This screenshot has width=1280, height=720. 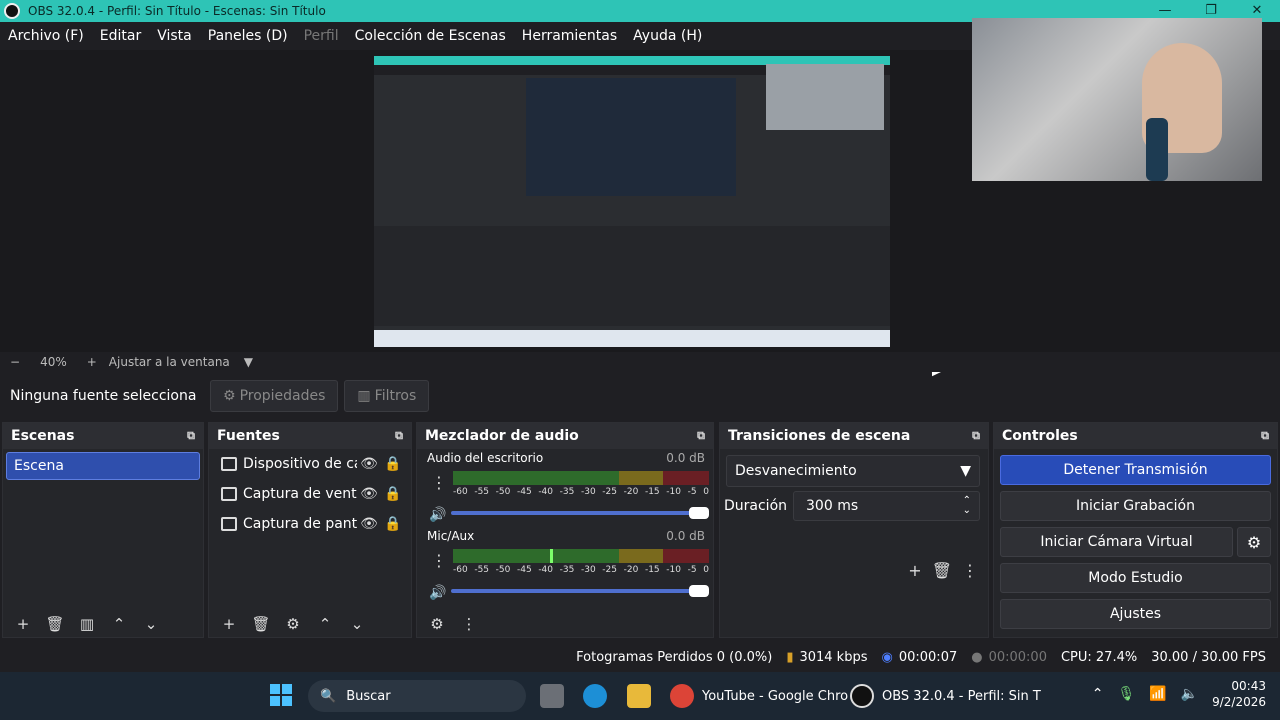 I want to click on task-view-icon, so click(x=552, y=696).